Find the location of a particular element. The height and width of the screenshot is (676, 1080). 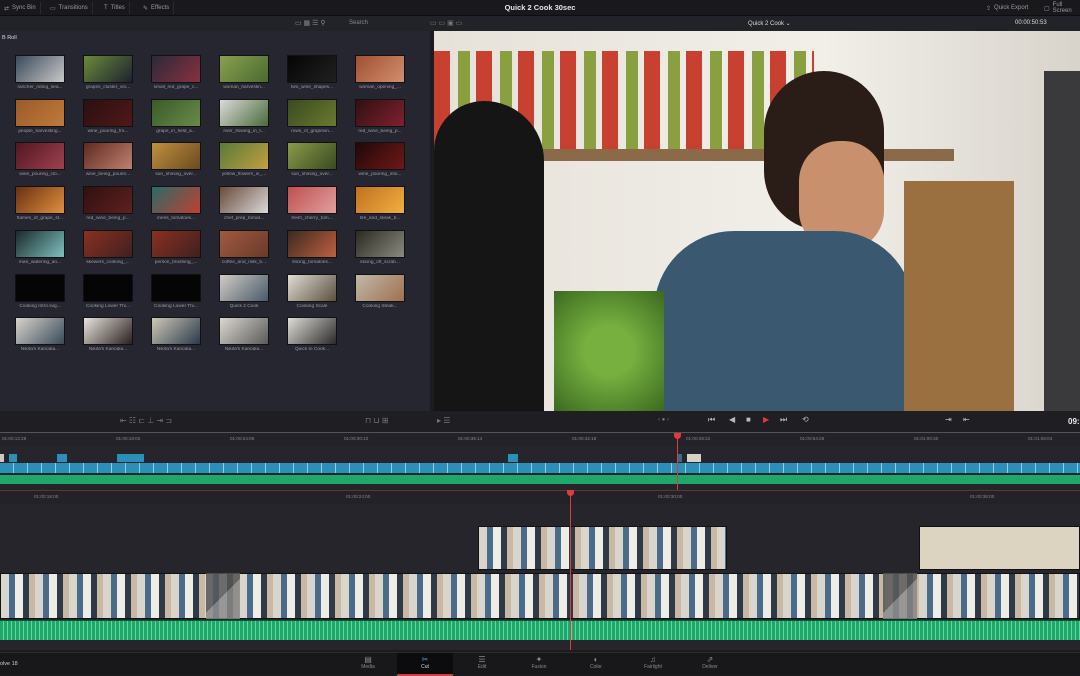

ruler-timecode: 01:00:36:00 is located at coordinates (982, 496).